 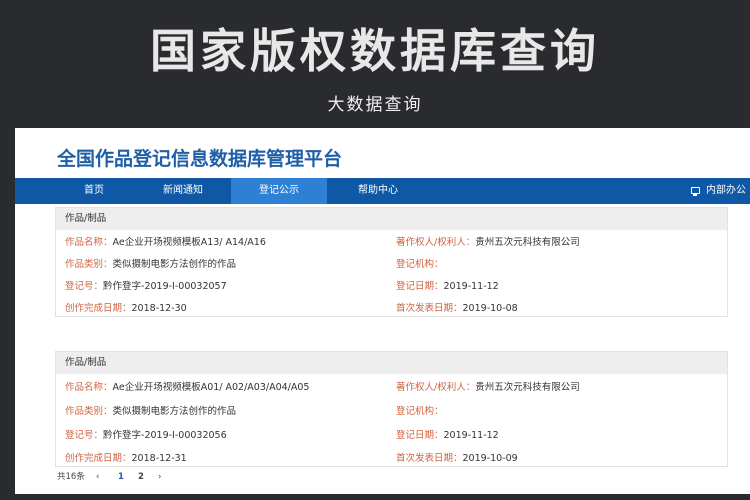 I want to click on next-page-button: ›, so click(x=159, y=477).